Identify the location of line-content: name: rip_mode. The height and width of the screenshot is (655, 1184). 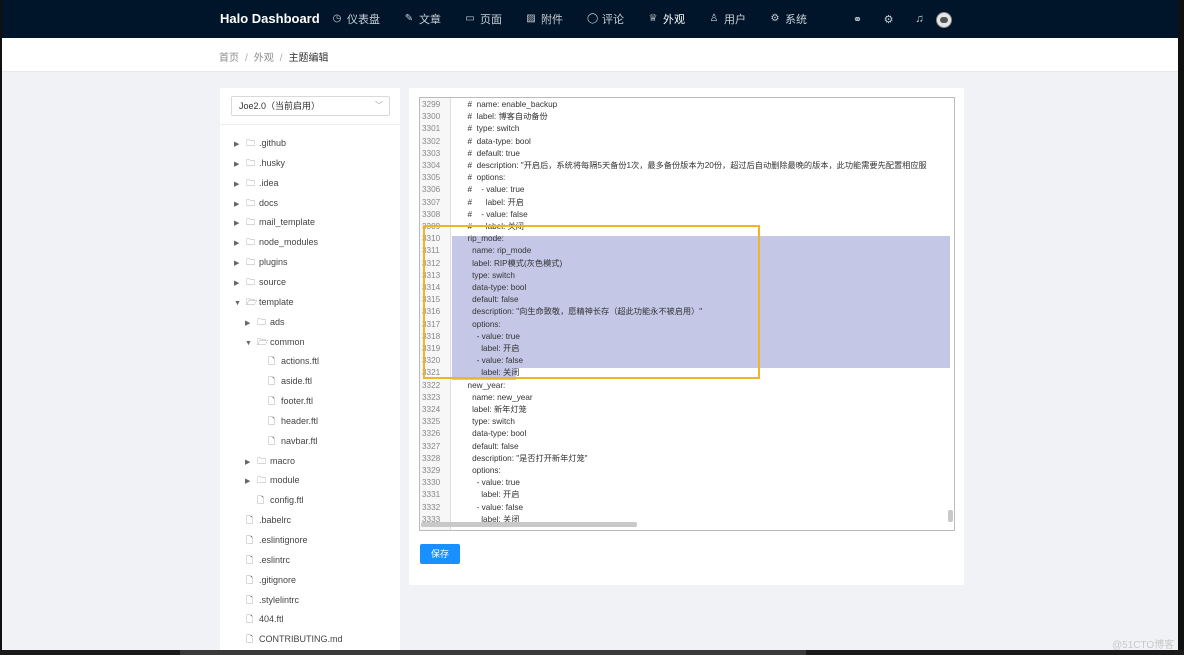
(497, 251).